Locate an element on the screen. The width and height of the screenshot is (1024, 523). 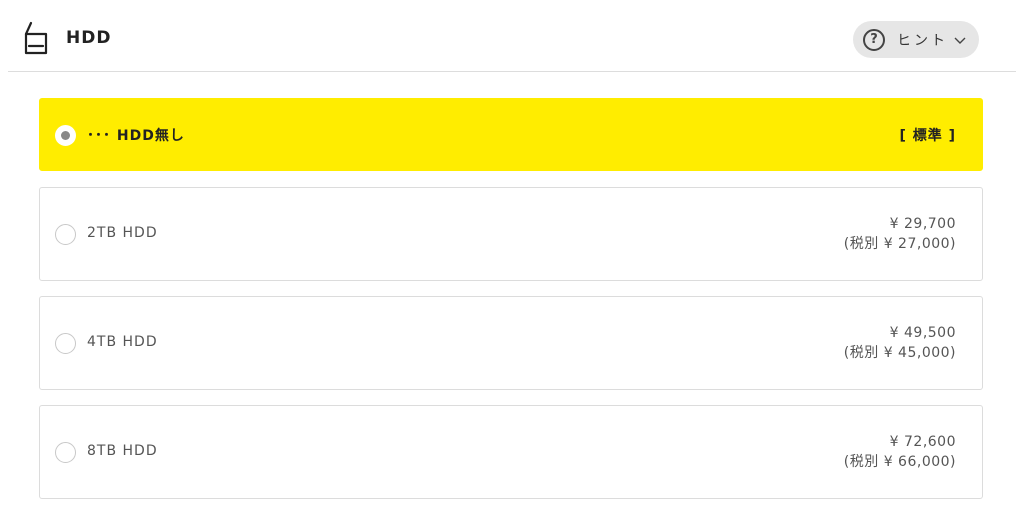
price-excl-tax: (税別 ¥ 45,000) is located at coordinates (899, 353).